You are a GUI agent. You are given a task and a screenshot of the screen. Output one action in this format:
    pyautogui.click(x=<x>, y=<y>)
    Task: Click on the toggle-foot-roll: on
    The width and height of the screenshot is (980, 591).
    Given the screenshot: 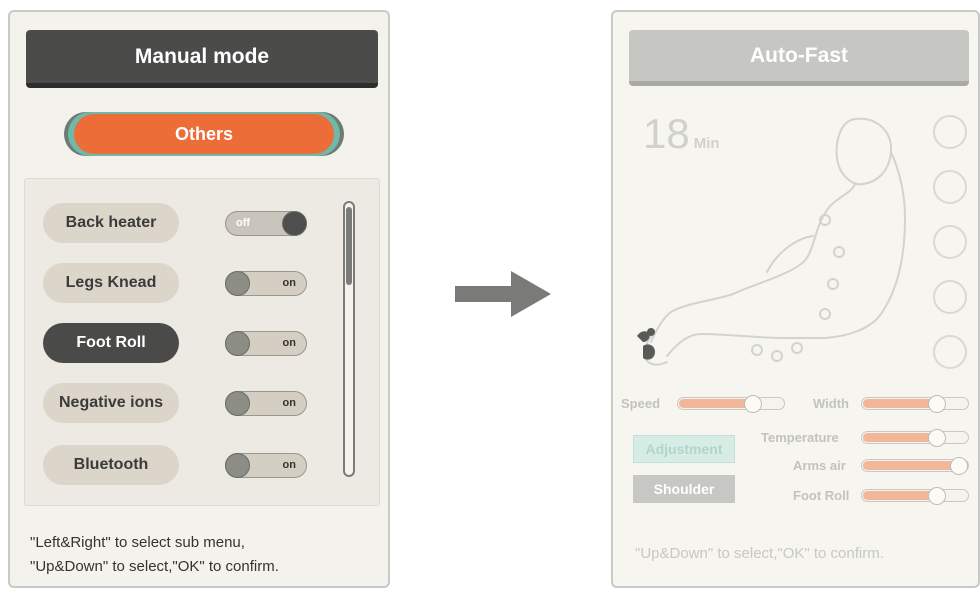 What is the action you would take?
    pyautogui.click(x=266, y=343)
    